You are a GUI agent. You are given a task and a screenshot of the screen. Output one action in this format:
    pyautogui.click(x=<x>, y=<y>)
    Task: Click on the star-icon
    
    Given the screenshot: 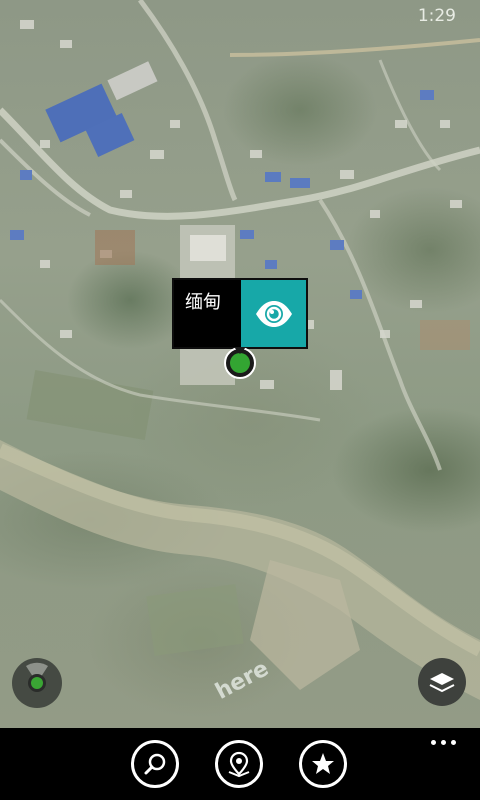 What is the action you would take?
    pyautogui.click(x=323, y=763)
    